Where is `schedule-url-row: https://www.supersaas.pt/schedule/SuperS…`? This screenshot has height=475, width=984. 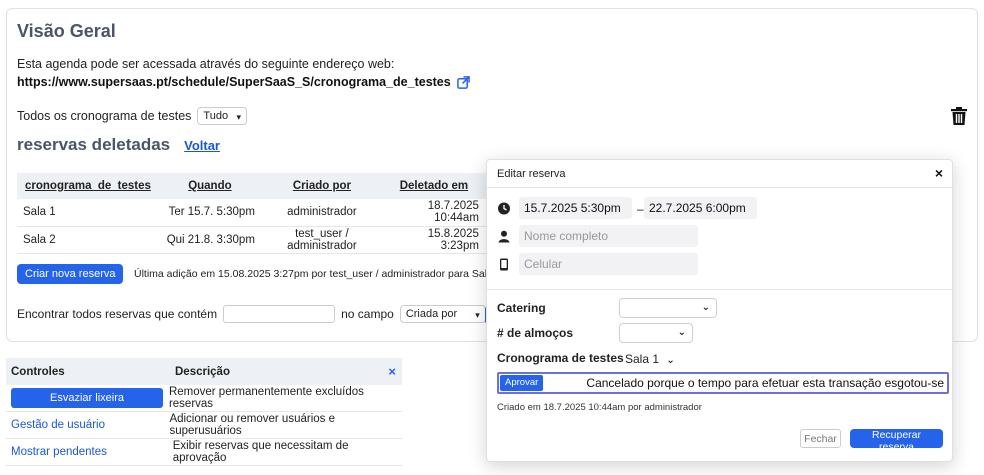
schedule-url-row: https://www.supersaas.pt/schedule/SuperS… is located at coordinates (243, 82).